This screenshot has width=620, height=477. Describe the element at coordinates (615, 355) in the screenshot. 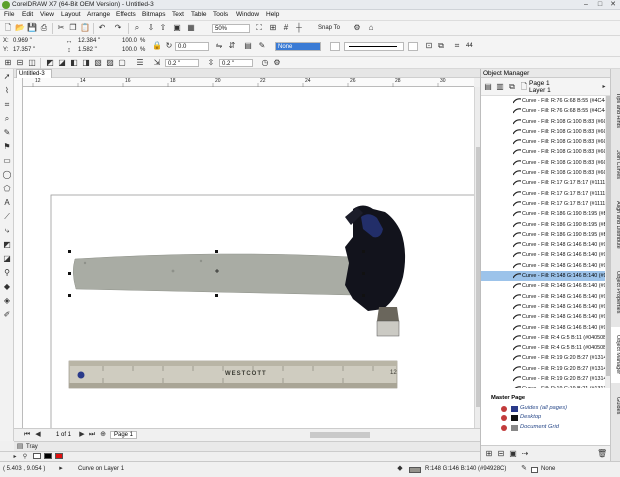

I see `docker-tab-object-manager: Object Manager` at that location.